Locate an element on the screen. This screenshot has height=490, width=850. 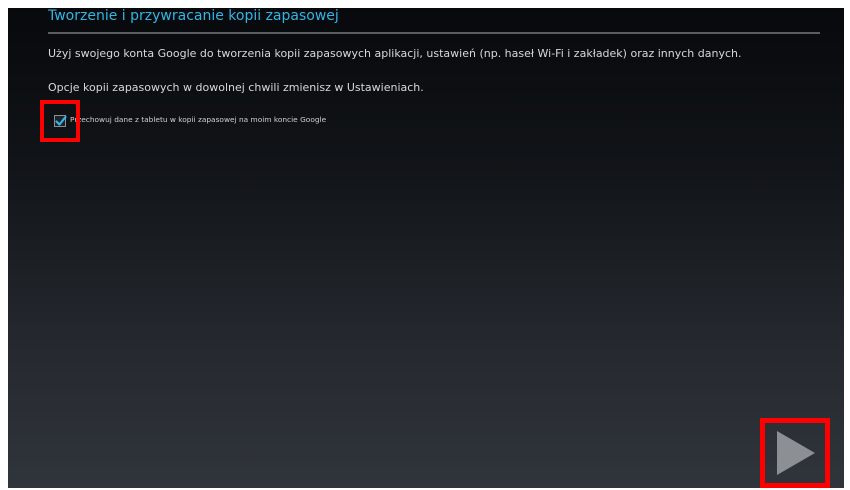
next-button is located at coordinates (795, 453).